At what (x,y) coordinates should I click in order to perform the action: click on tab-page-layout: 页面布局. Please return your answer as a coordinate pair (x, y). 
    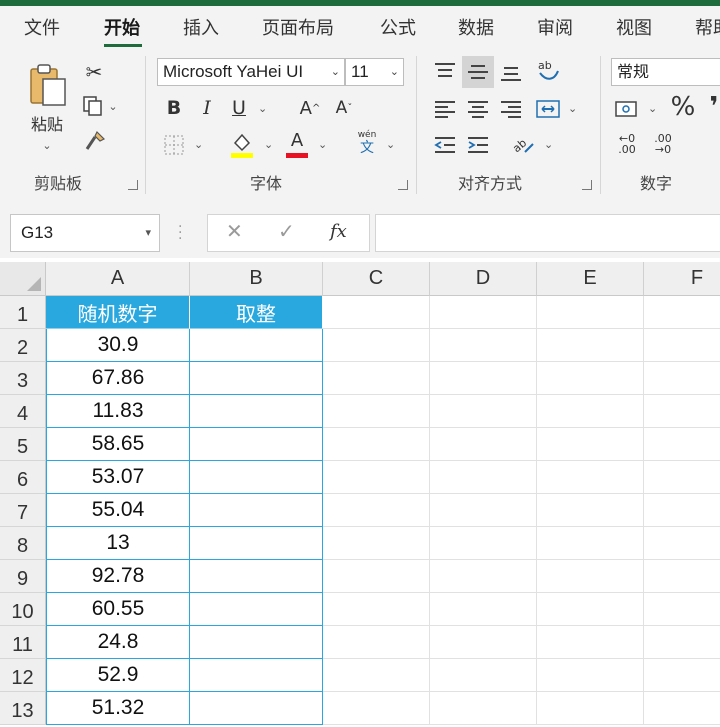
    Looking at the image, I should click on (298, 27).